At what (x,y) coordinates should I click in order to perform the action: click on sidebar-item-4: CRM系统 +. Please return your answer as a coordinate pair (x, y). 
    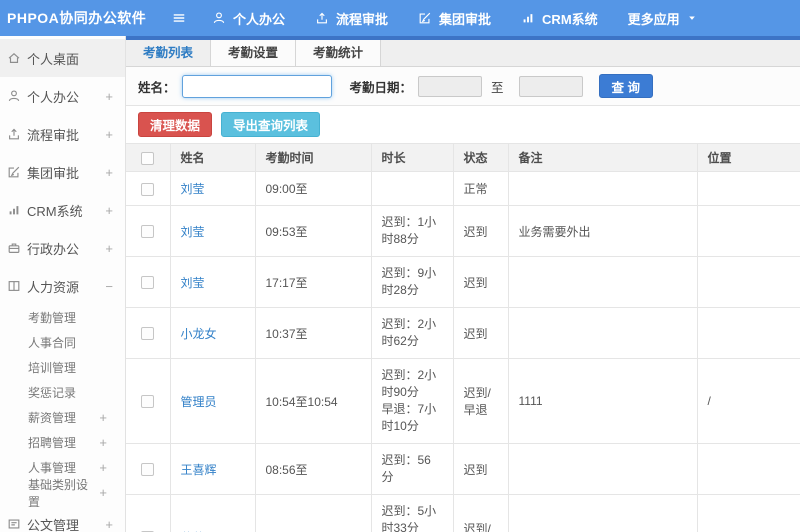
    Looking at the image, I should click on (62, 210).